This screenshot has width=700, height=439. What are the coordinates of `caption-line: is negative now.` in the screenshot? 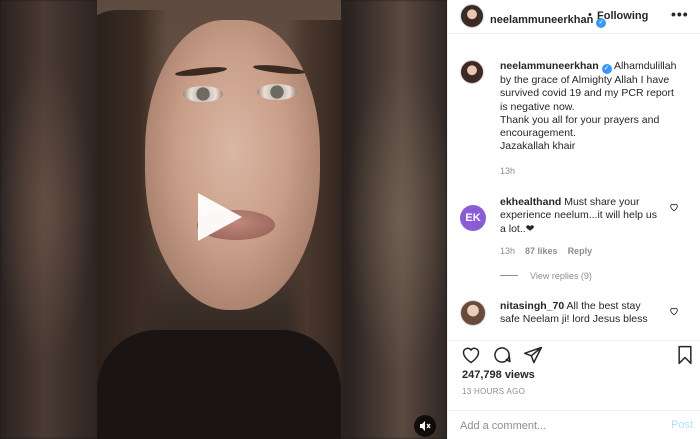 It's located at (537, 106).